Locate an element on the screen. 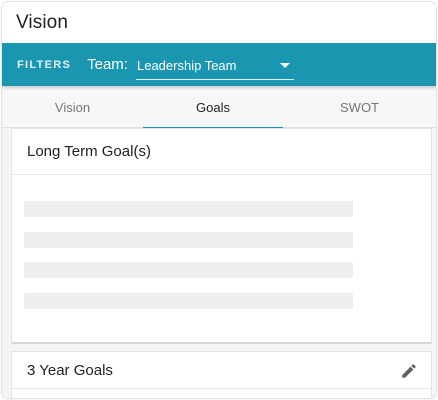 This screenshot has height=400, width=438. card-header: 3 Year Goals is located at coordinates (221, 370).